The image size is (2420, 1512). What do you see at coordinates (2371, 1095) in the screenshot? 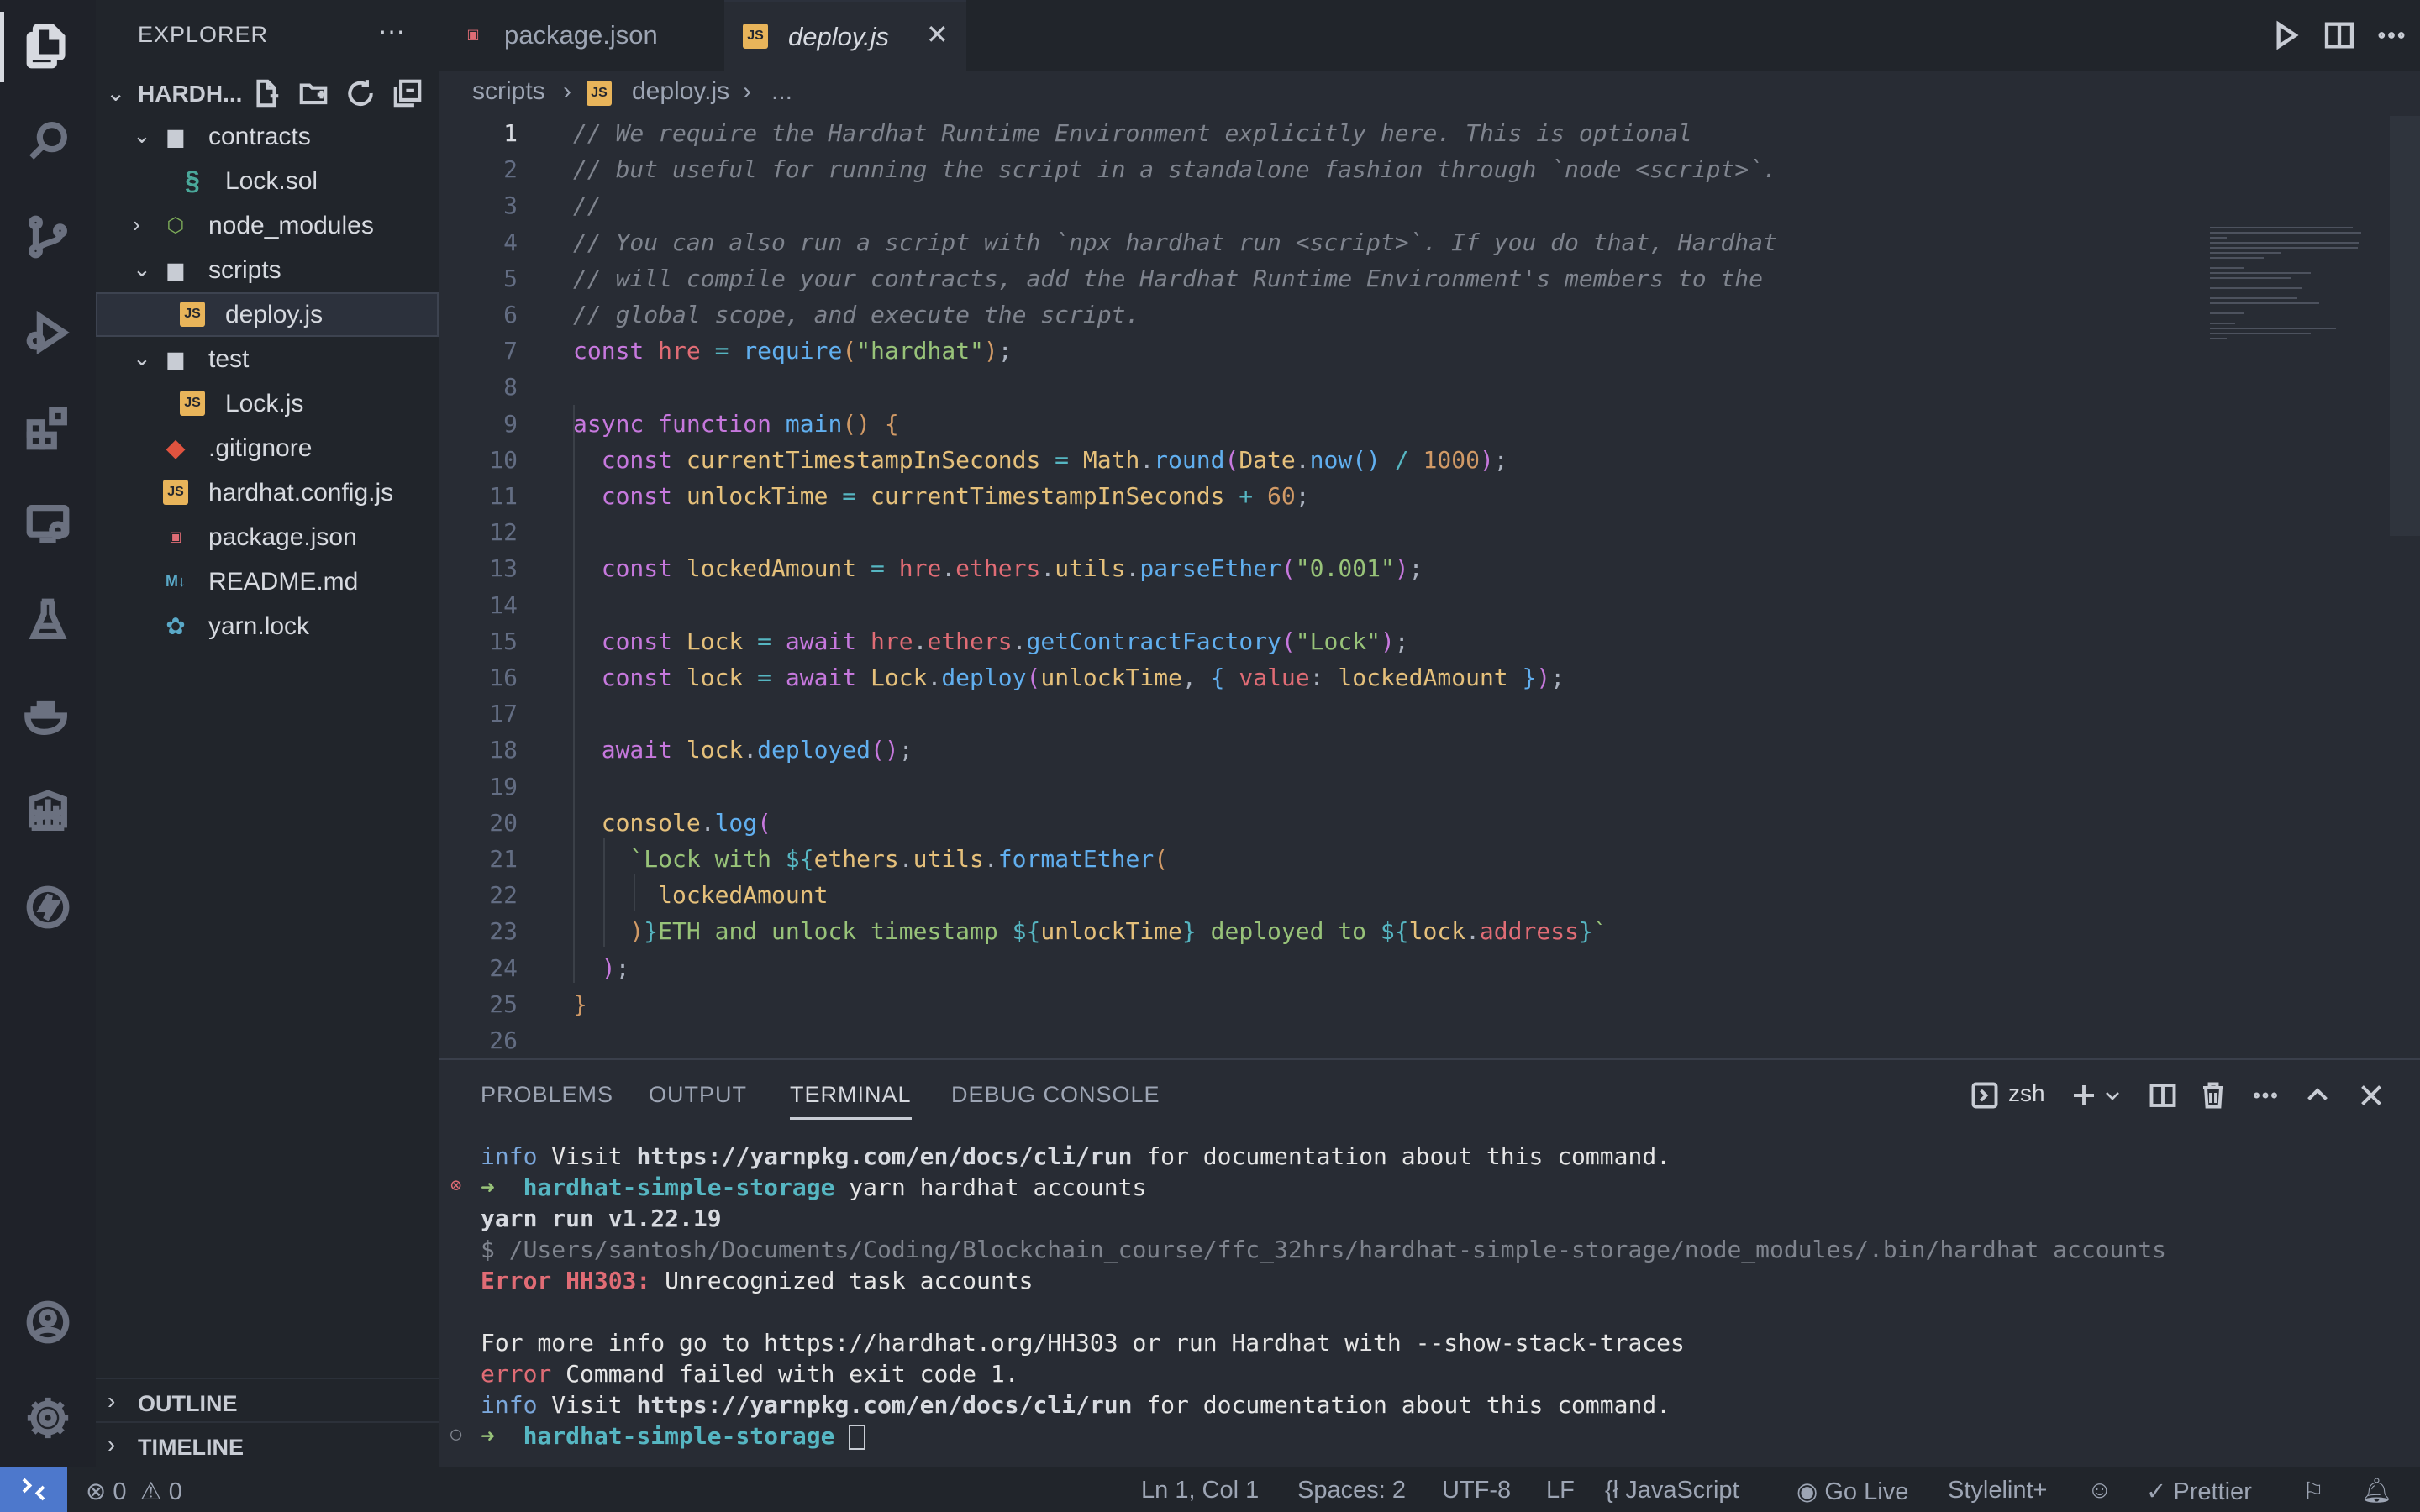
I see `close-panel-icon` at bounding box center [2371, 1095].